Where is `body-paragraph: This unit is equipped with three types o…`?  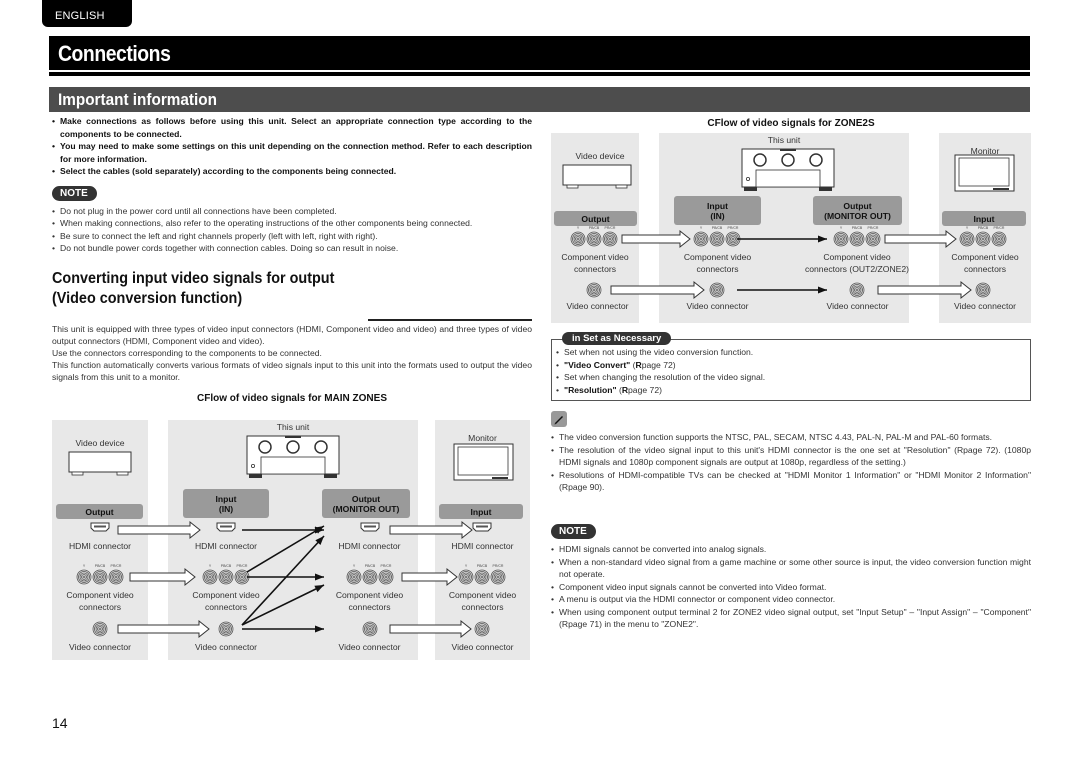
body-paragraph: This unit is equipped with three types o… is located at coordinates (292, 334).